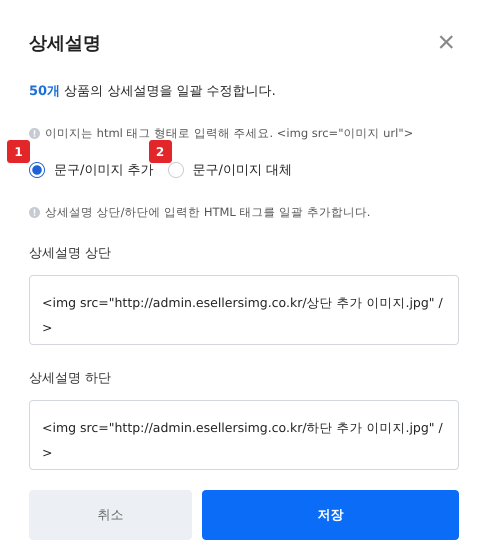 The height and width of the screenshot is (543, 482). I want to click on close-button: ×, so click(446, 43).